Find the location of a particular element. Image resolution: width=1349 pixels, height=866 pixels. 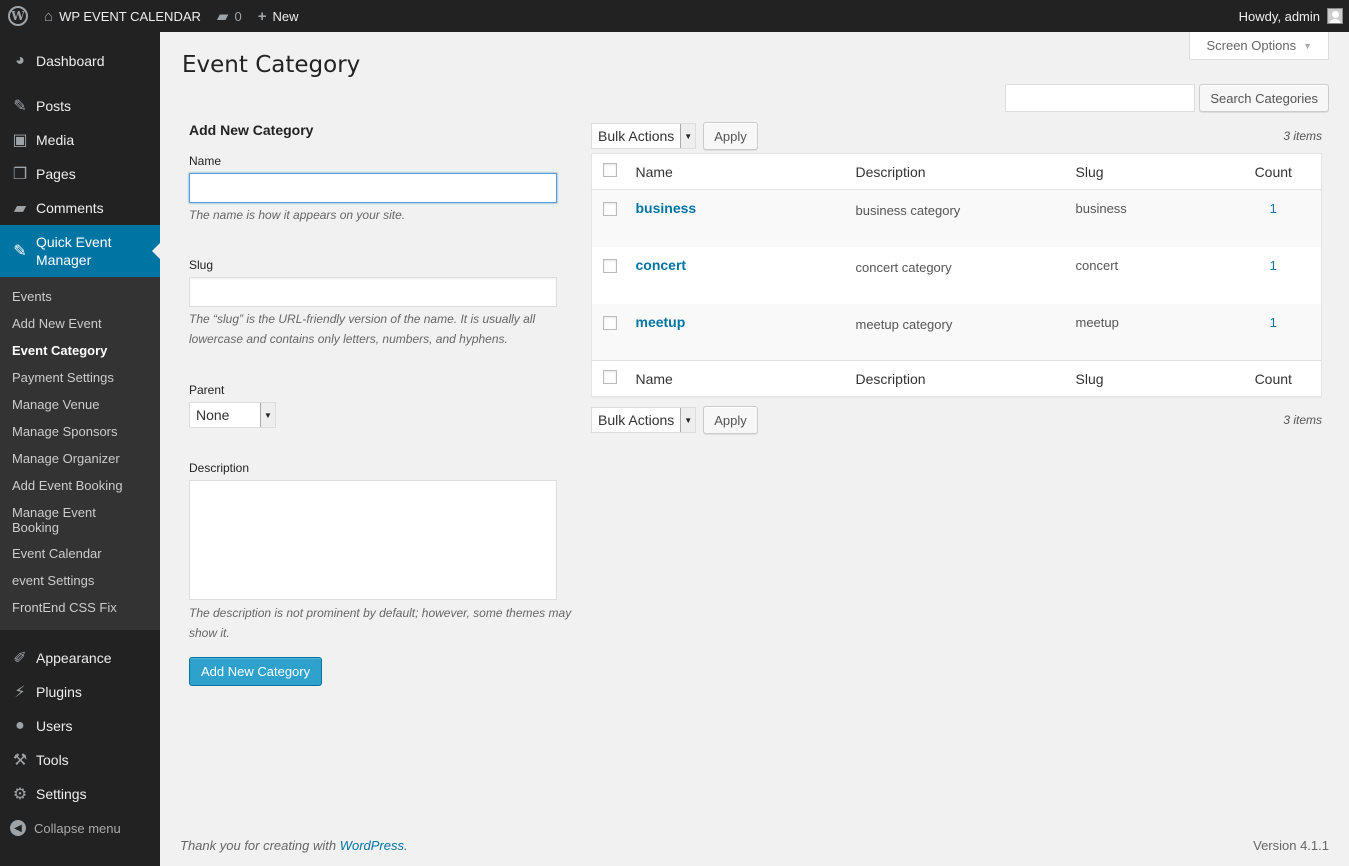

column-header-description: Description is located at coordinates (965, 171).